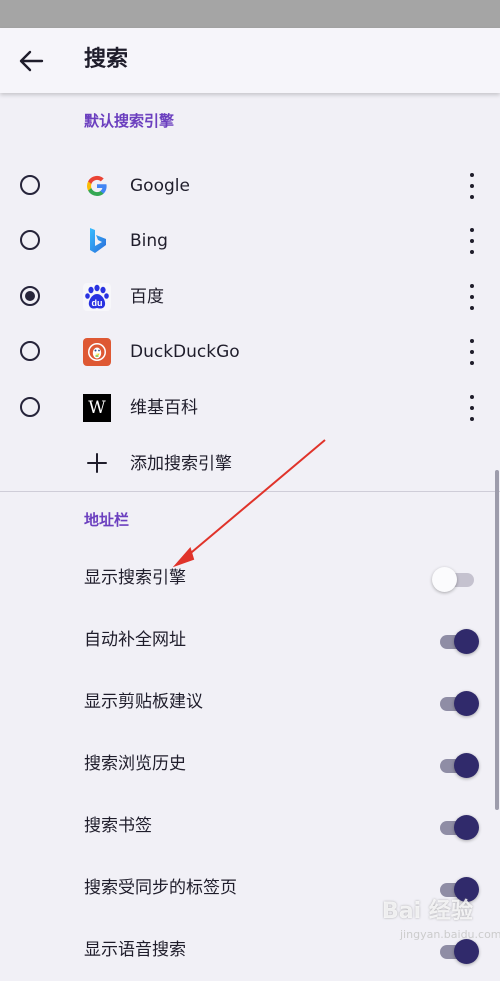  What do you see at coordinates (135, 764) in the screenshot?
I see `toggle-label: 搜索浏览历史` at bounding box center [135, 764].